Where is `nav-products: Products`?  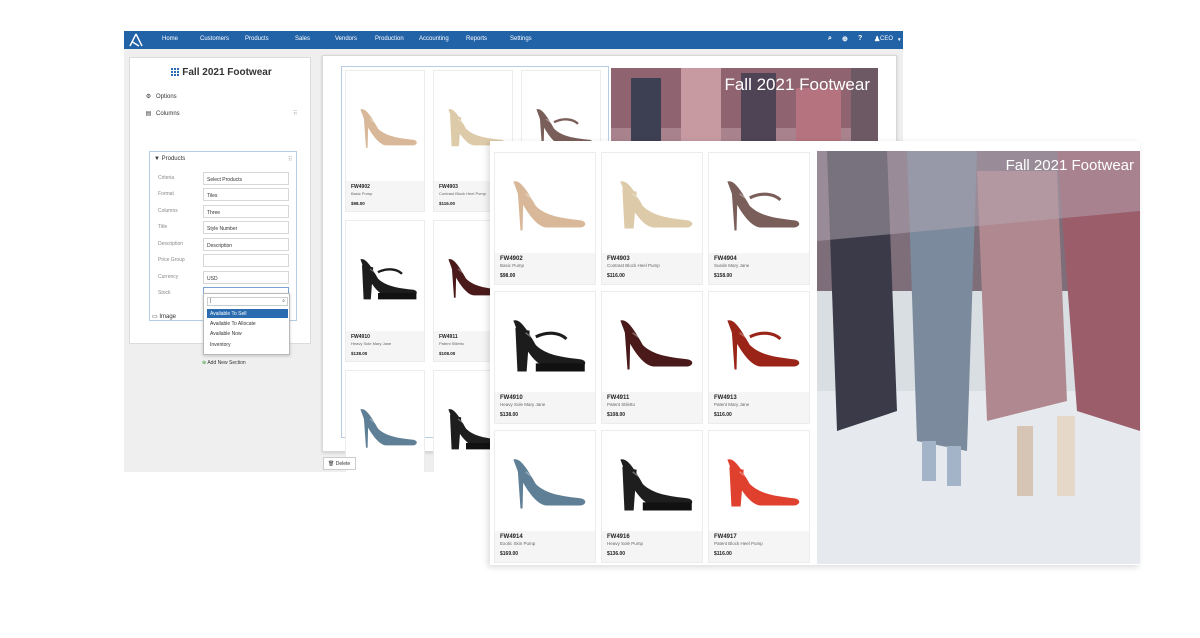
nav-products: Products is located at coordinates (257, 39).